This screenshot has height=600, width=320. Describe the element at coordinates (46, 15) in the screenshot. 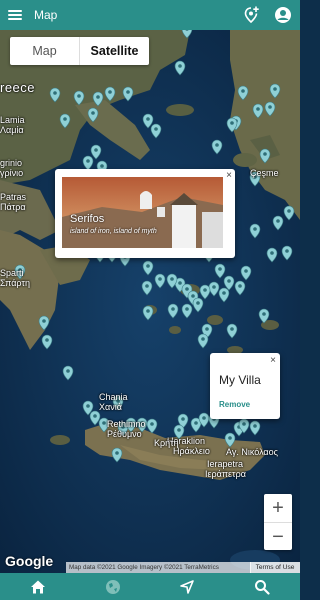

I see `app-title: Map` at that location.